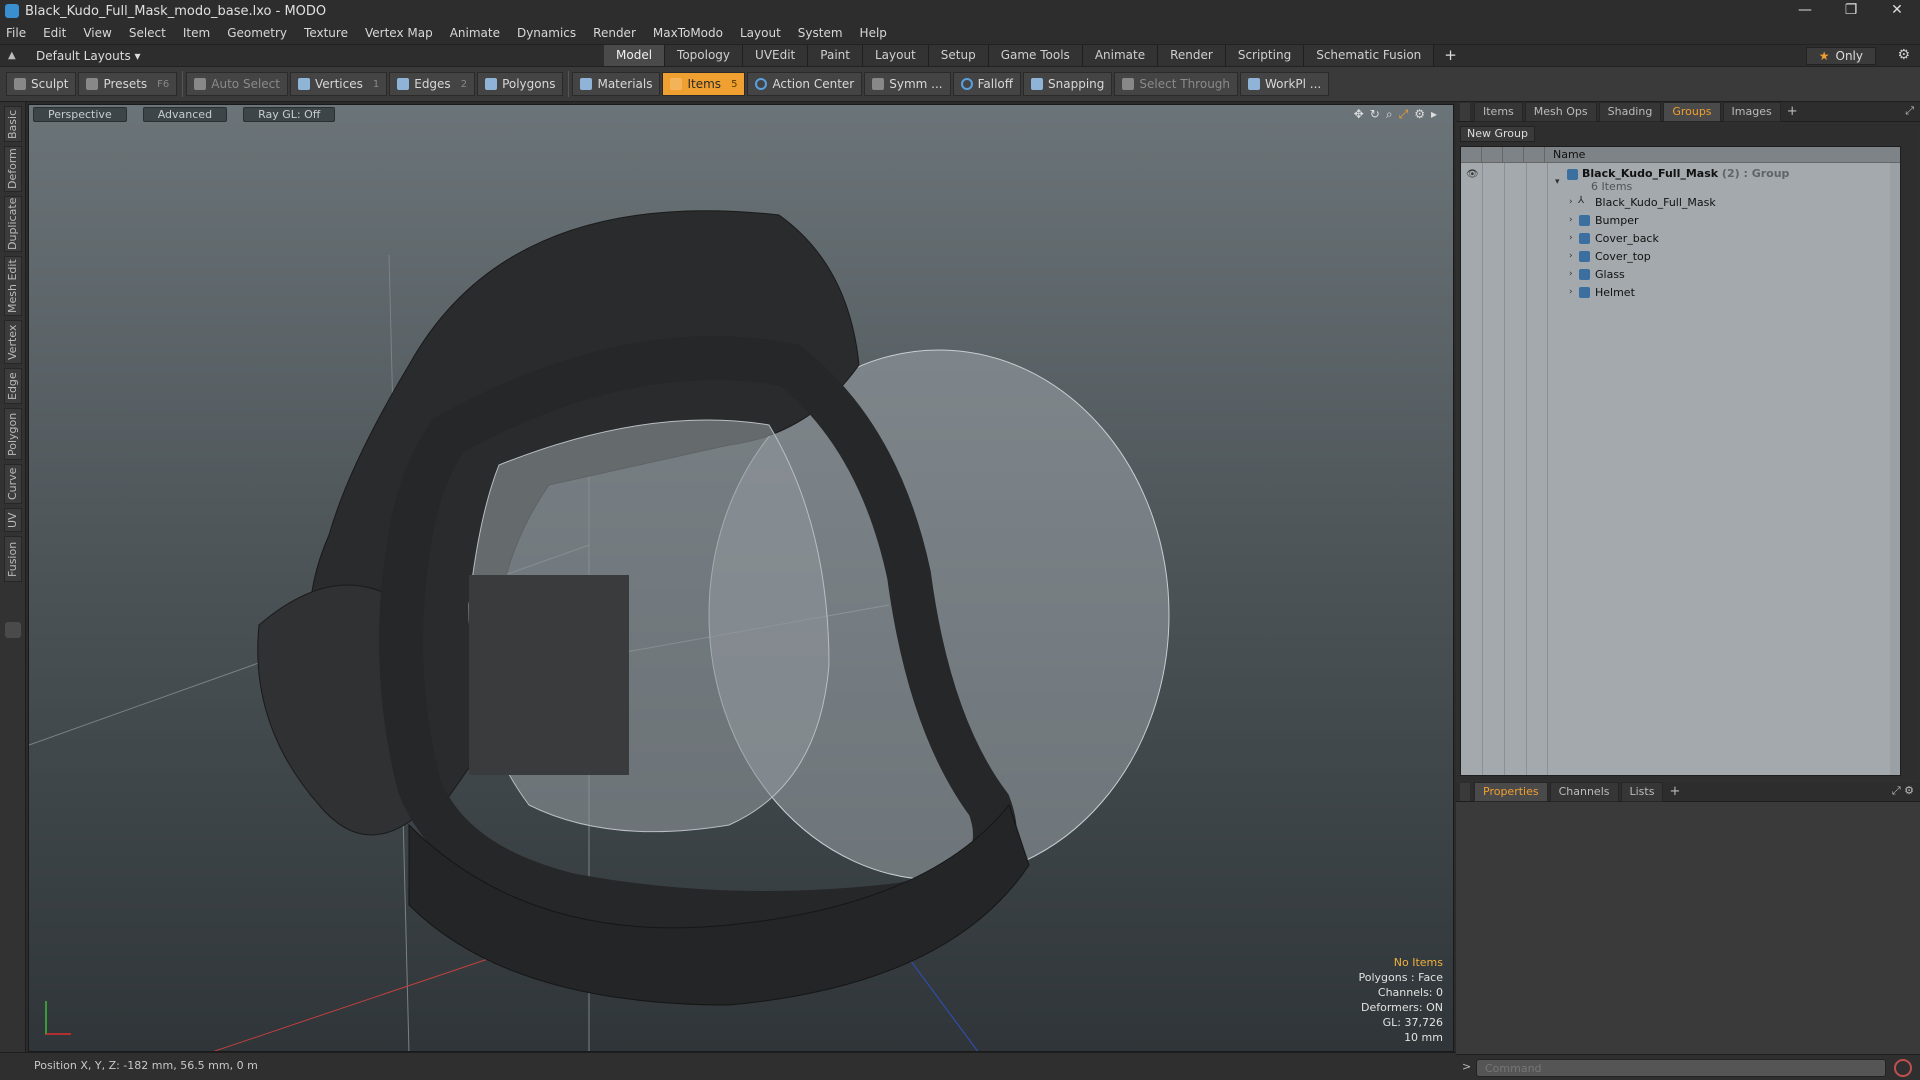 The image size is (1920, 1080). Describe the element at coordinates (289, 114) in the screenshot. I see `raygl-button: Ray GL: Off` at that location.